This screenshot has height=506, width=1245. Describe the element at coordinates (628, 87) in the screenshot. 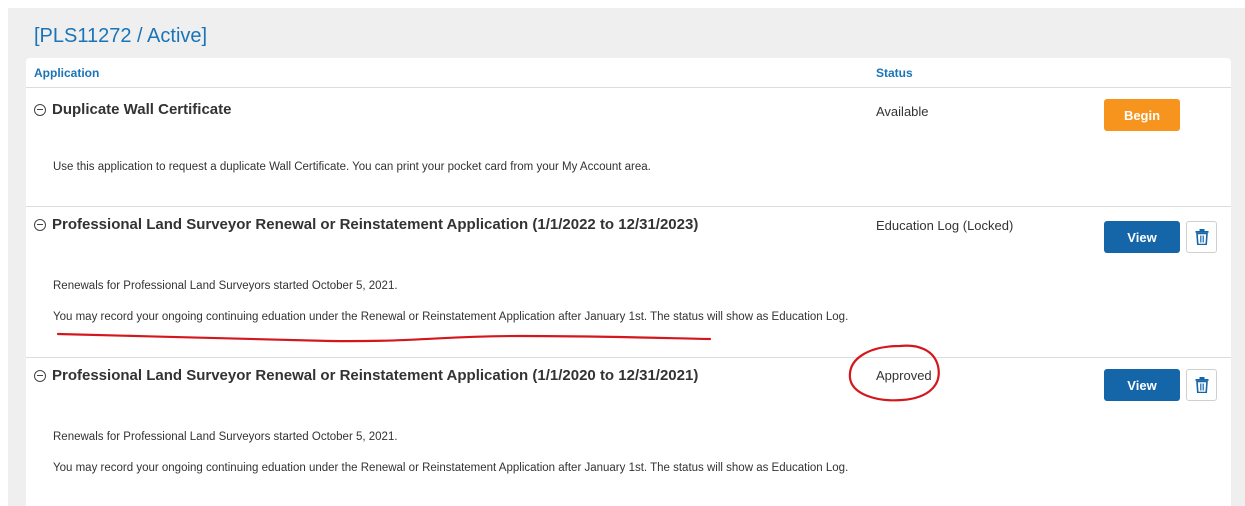

I see `header-divider` at that location.